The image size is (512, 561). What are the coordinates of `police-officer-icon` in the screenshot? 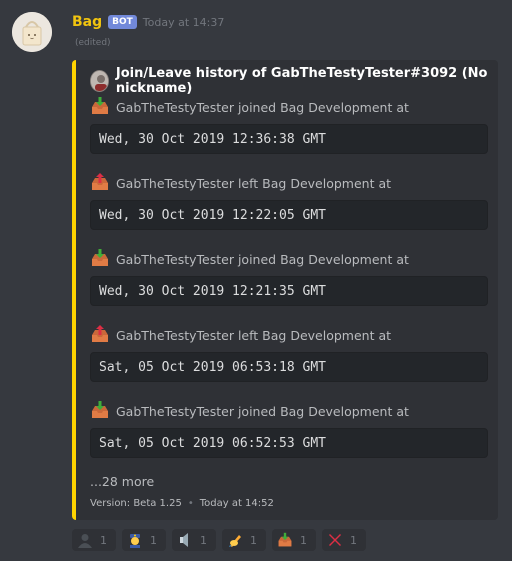 It's located at (135, 540).